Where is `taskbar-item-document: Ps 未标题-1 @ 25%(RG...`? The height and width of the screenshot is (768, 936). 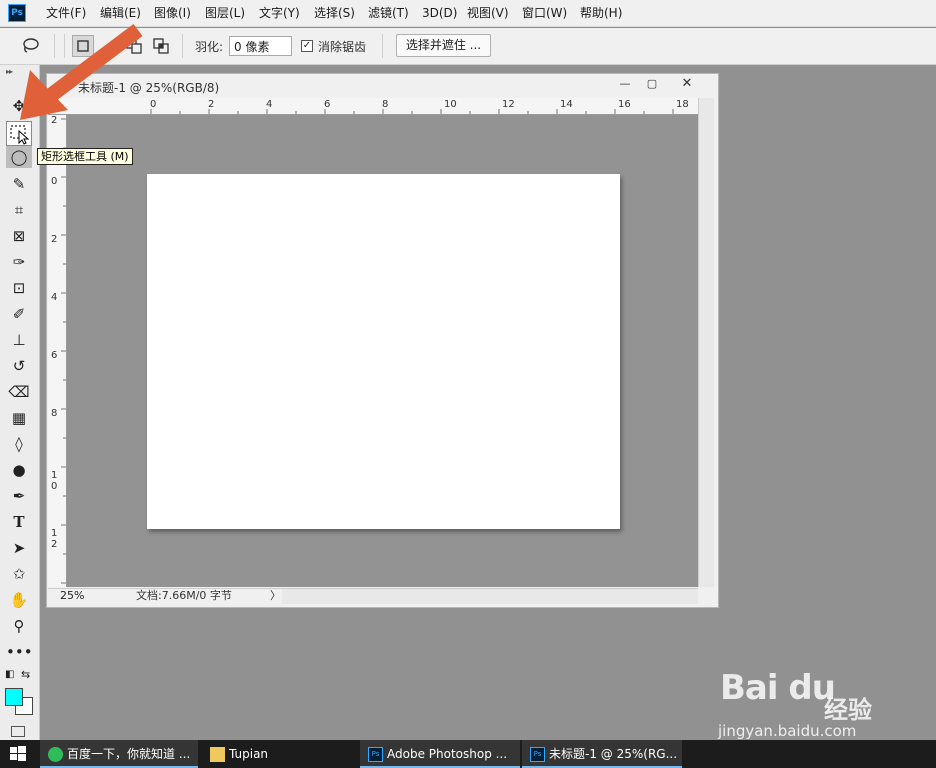 taskbar-item-document: Ps 未标题-1 @ 25%(RG... is located at coordinates (602, 754).